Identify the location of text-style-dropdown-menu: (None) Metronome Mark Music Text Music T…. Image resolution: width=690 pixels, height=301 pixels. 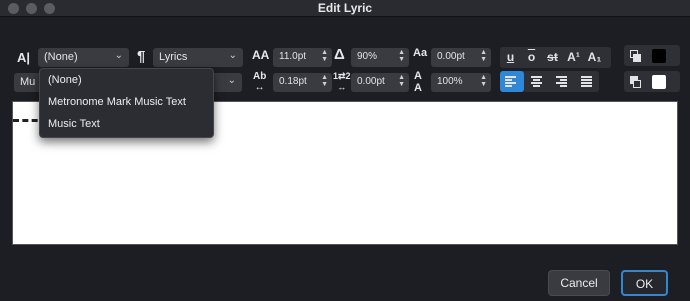
(126, 103).